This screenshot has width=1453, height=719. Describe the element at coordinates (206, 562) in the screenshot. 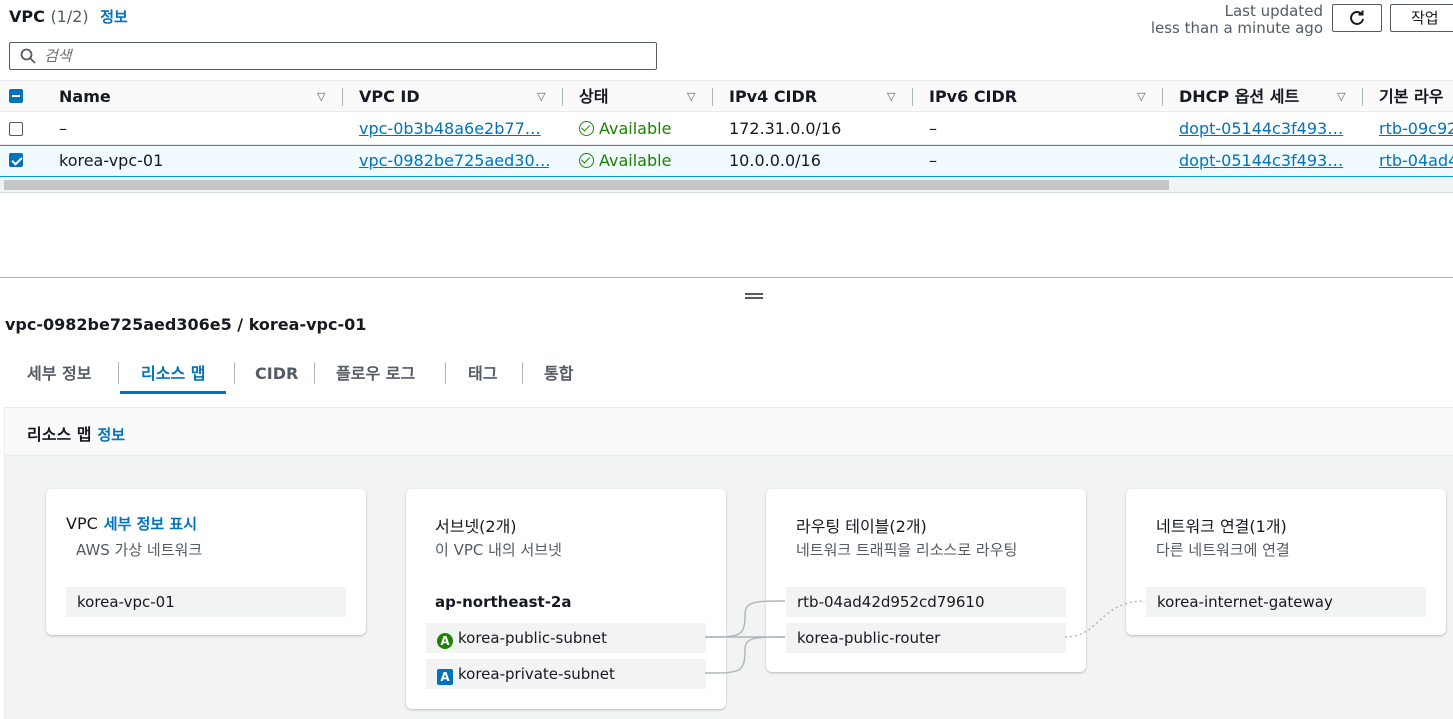

I see `vpc-card: VPC 세부 정보 표시 AWS 가상 네트워크 korea-vpc-01` at that location.